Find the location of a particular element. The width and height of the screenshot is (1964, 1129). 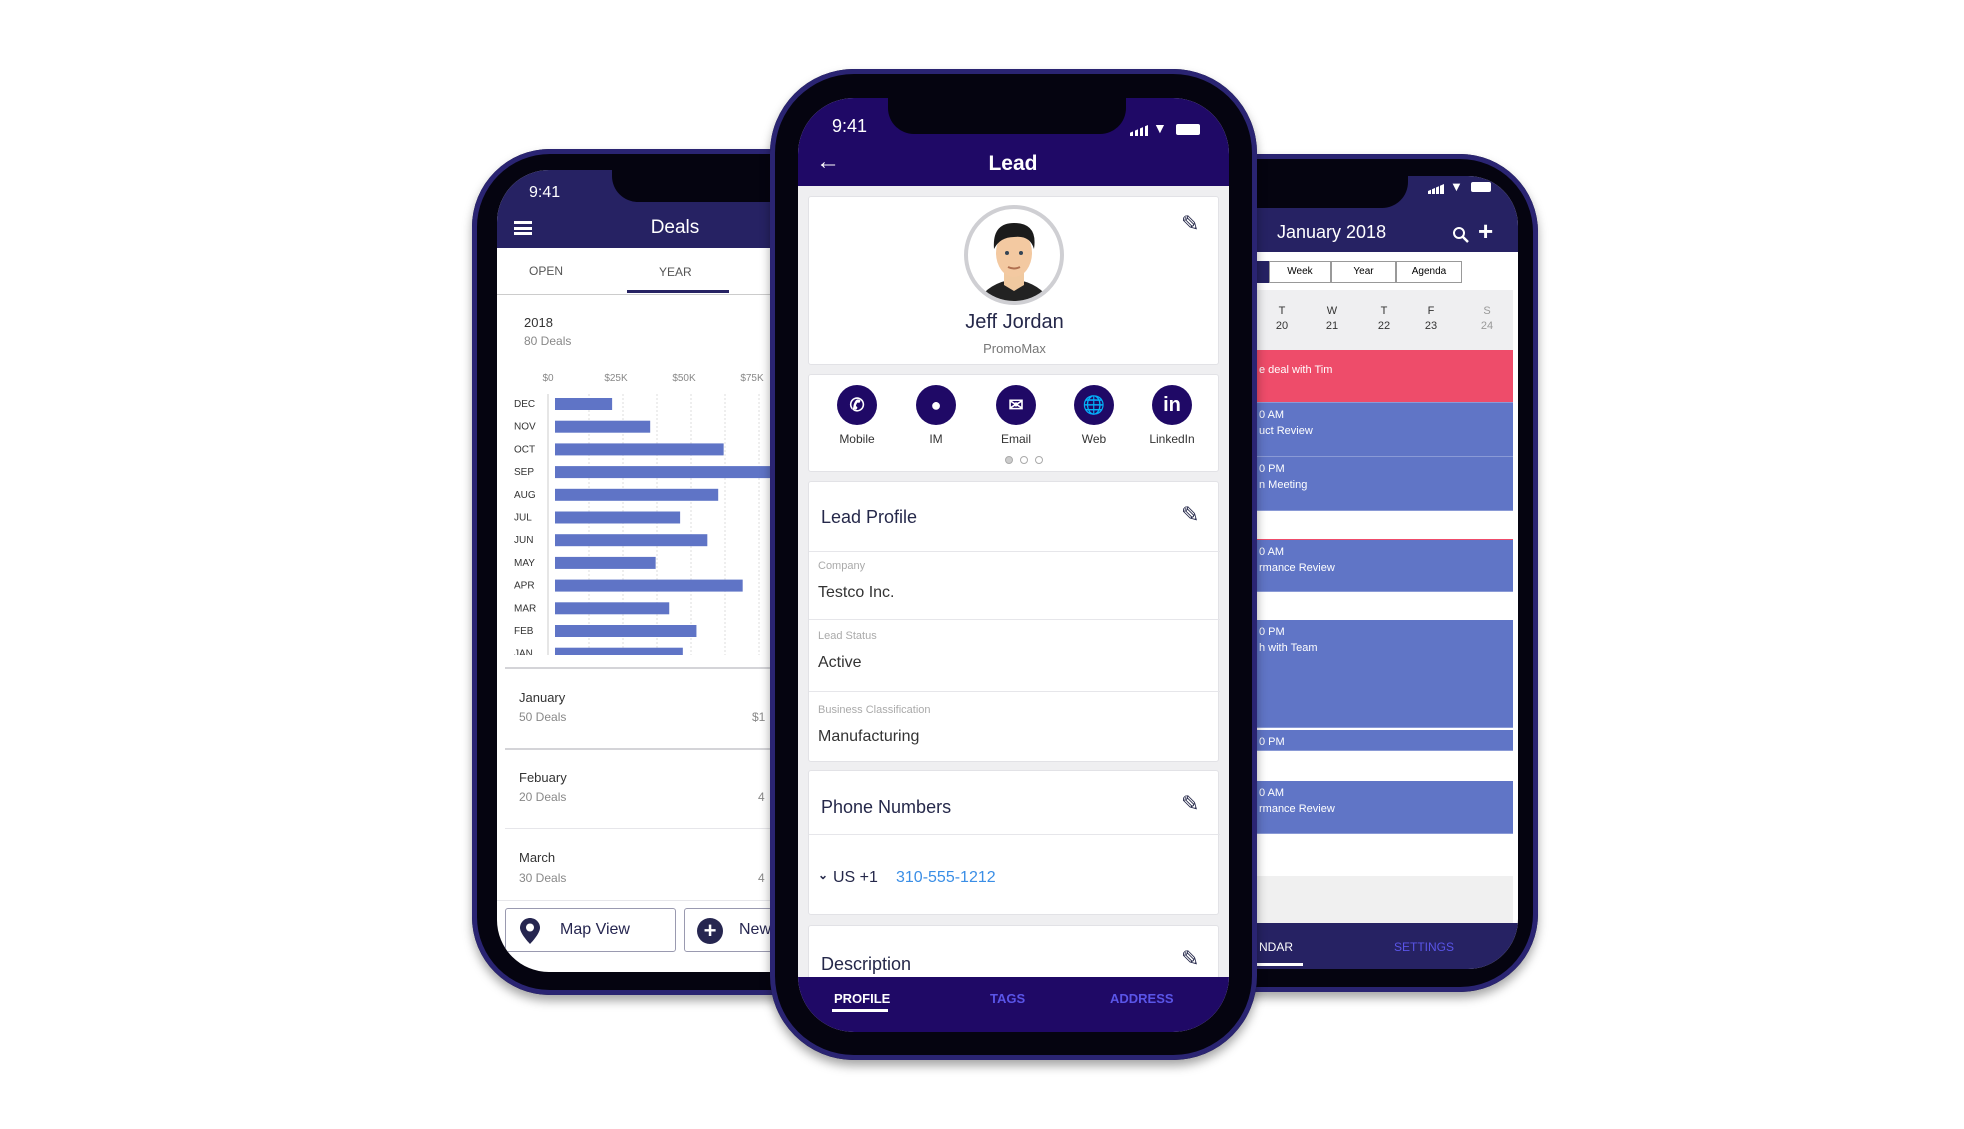

search-icon is located at coordinates (1461, 235).